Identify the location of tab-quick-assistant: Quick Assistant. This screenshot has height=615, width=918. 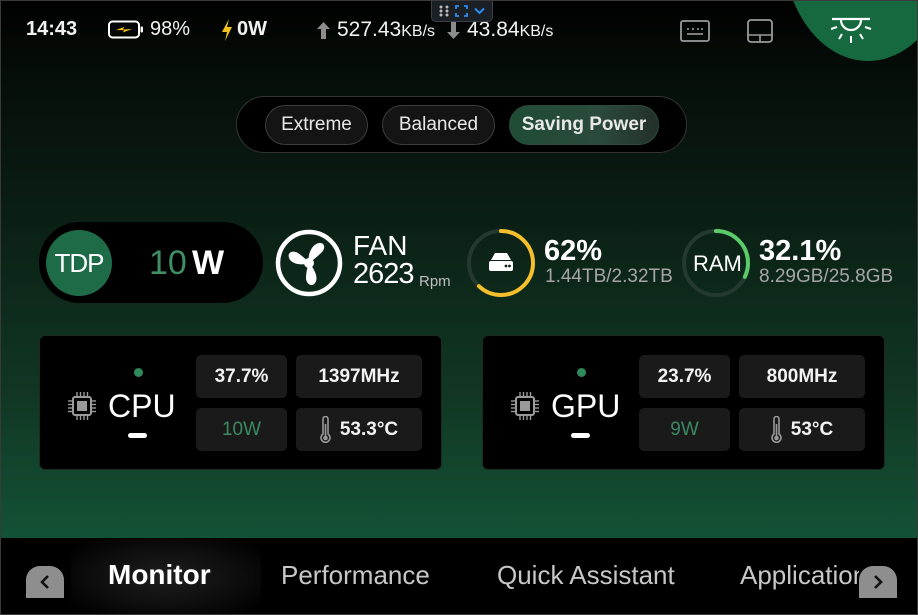
(586, 575).